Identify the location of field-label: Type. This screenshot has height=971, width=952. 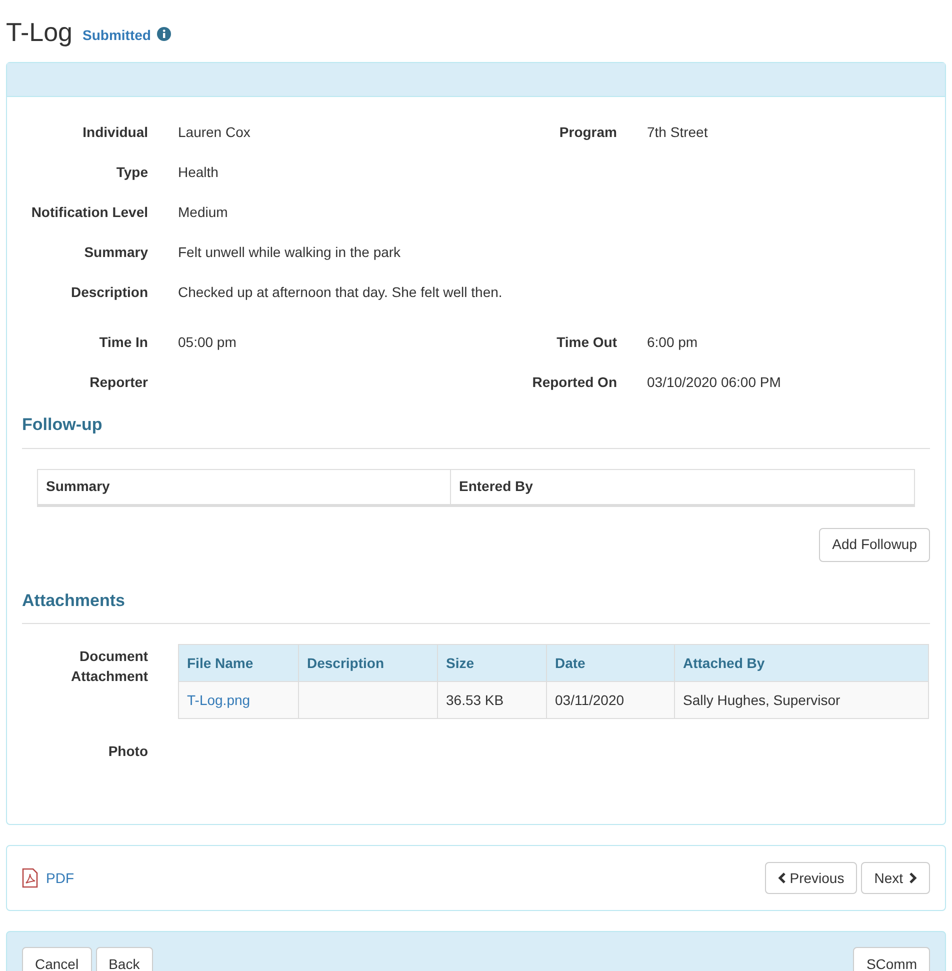
(131, 172).